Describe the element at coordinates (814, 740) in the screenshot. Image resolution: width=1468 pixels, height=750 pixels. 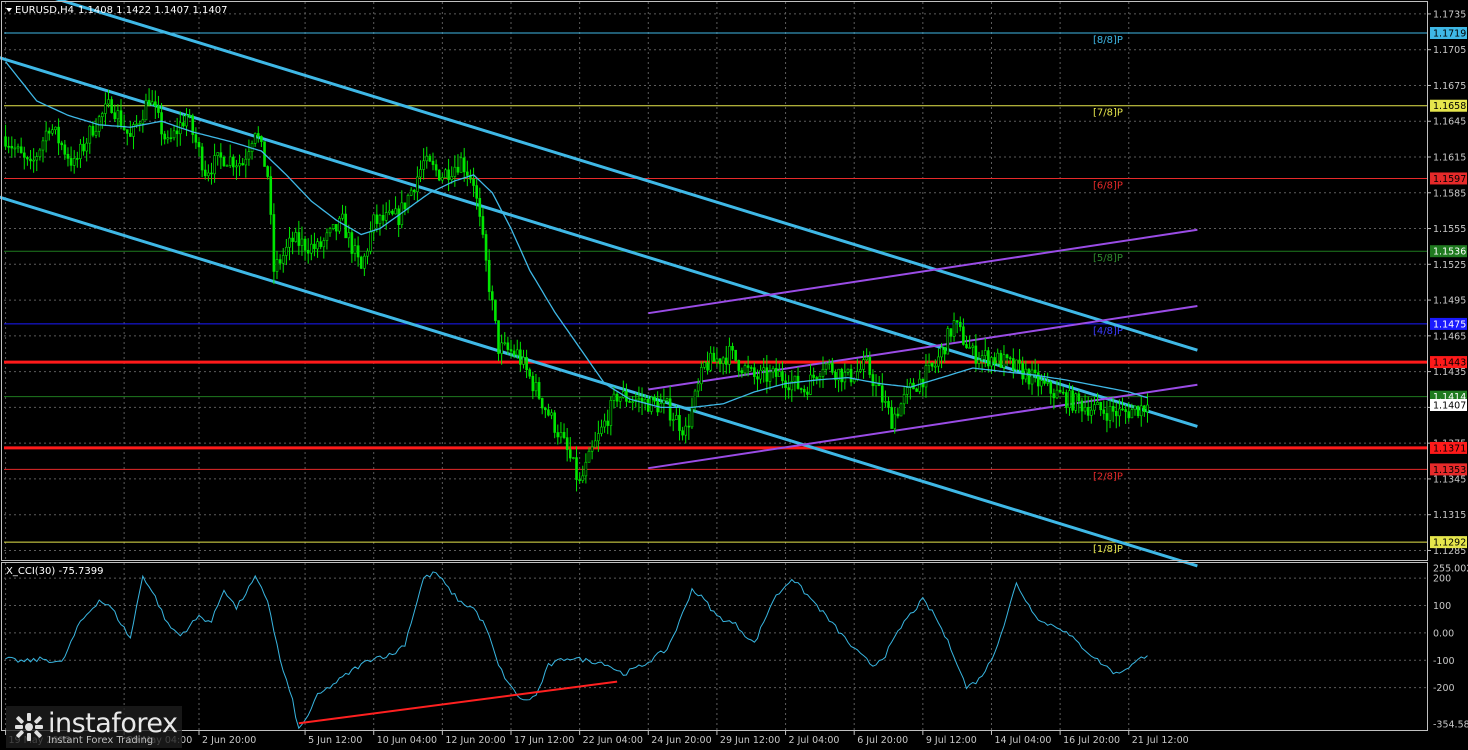
I see `time-tick-label: 2 Jul 04:00` at that location.